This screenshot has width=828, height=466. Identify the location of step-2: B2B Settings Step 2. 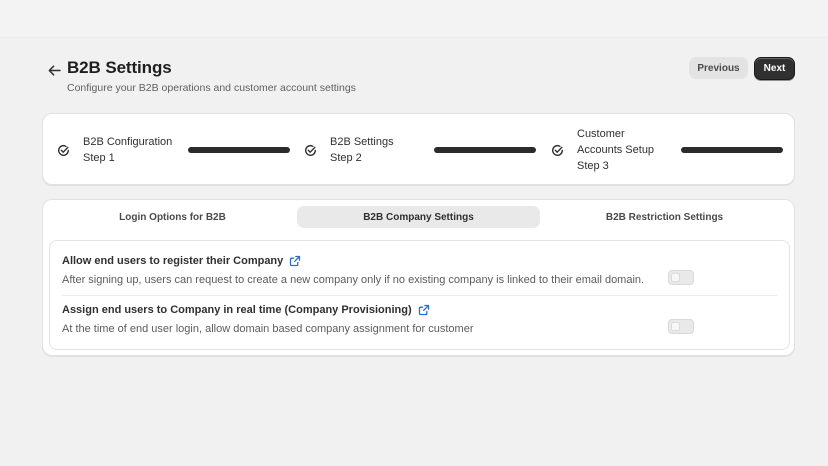
(423, 150).